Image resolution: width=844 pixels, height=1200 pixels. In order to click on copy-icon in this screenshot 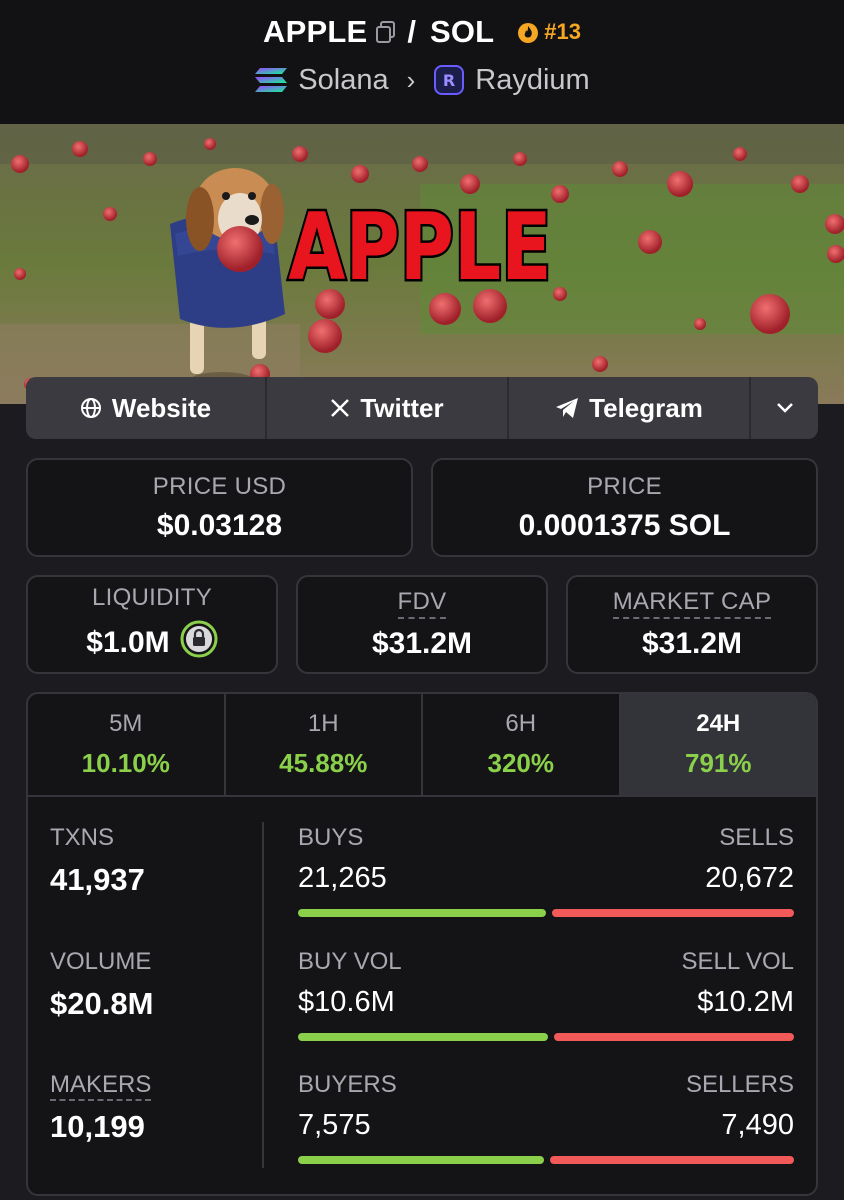, I will do `click(386, 32)`.